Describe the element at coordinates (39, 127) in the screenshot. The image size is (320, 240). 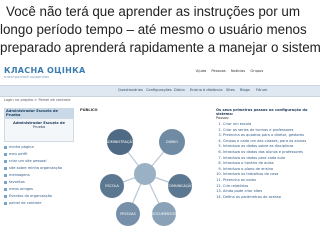
I see `user-line-2: Prueba` at that location.